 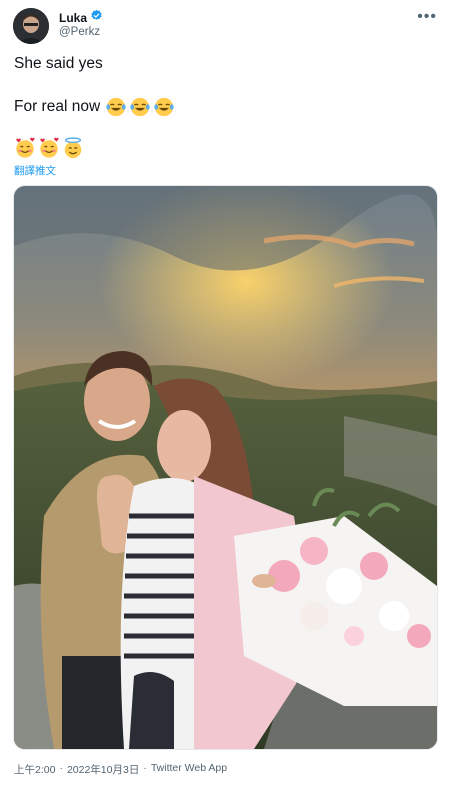 What do you see at coordinates (189, 769) in the screenshot?
I see `tweet-source-app: Twitter Web App` at bounding box center [189, 769].